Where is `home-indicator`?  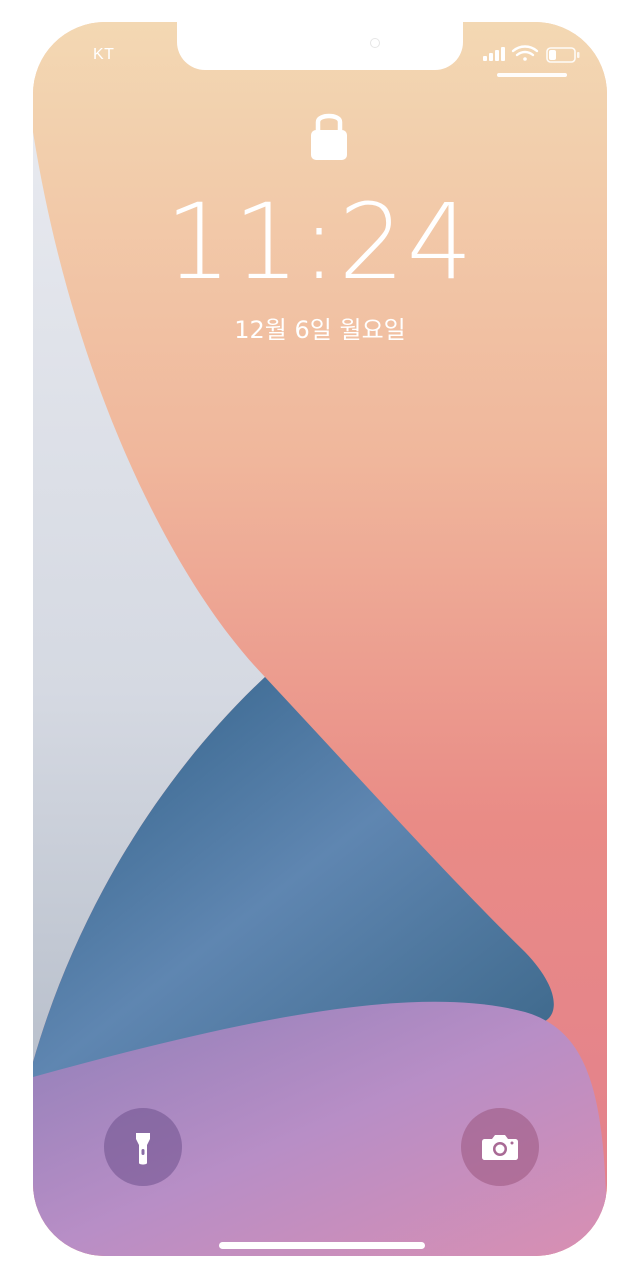
home-indicator is located at coordinates (322, 1245).